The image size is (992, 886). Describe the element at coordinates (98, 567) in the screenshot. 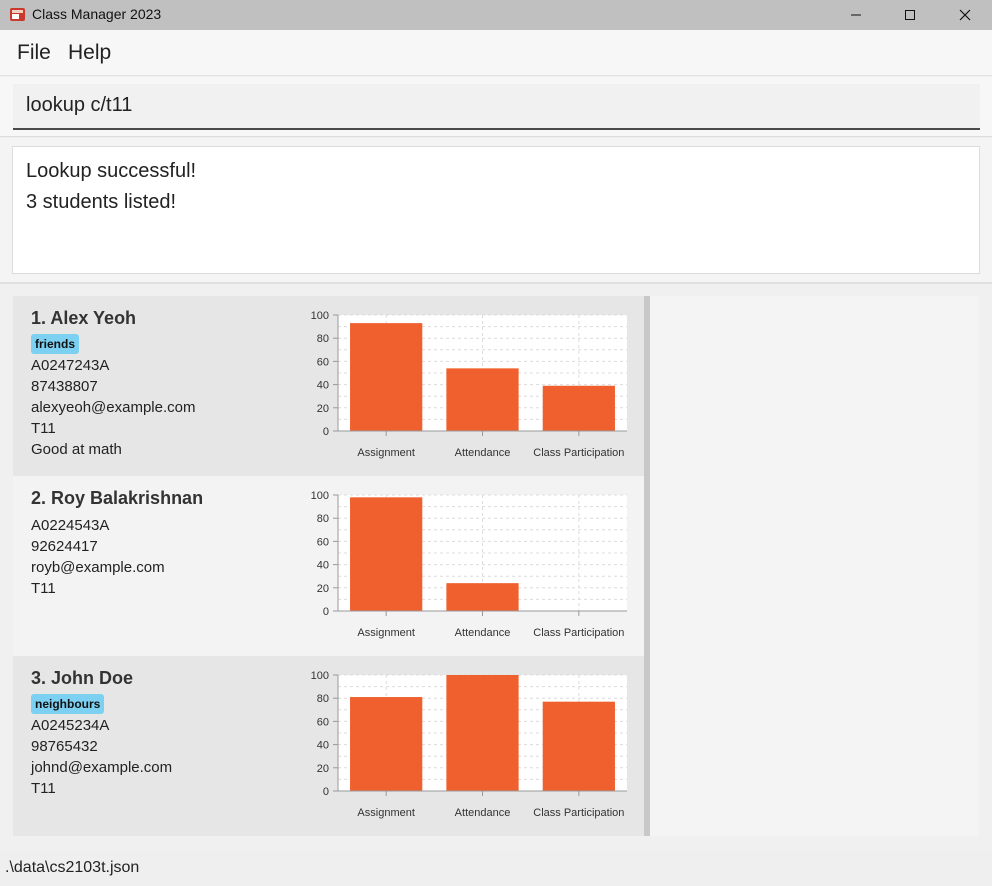

I see `student-email: royb@example.com` at that location.